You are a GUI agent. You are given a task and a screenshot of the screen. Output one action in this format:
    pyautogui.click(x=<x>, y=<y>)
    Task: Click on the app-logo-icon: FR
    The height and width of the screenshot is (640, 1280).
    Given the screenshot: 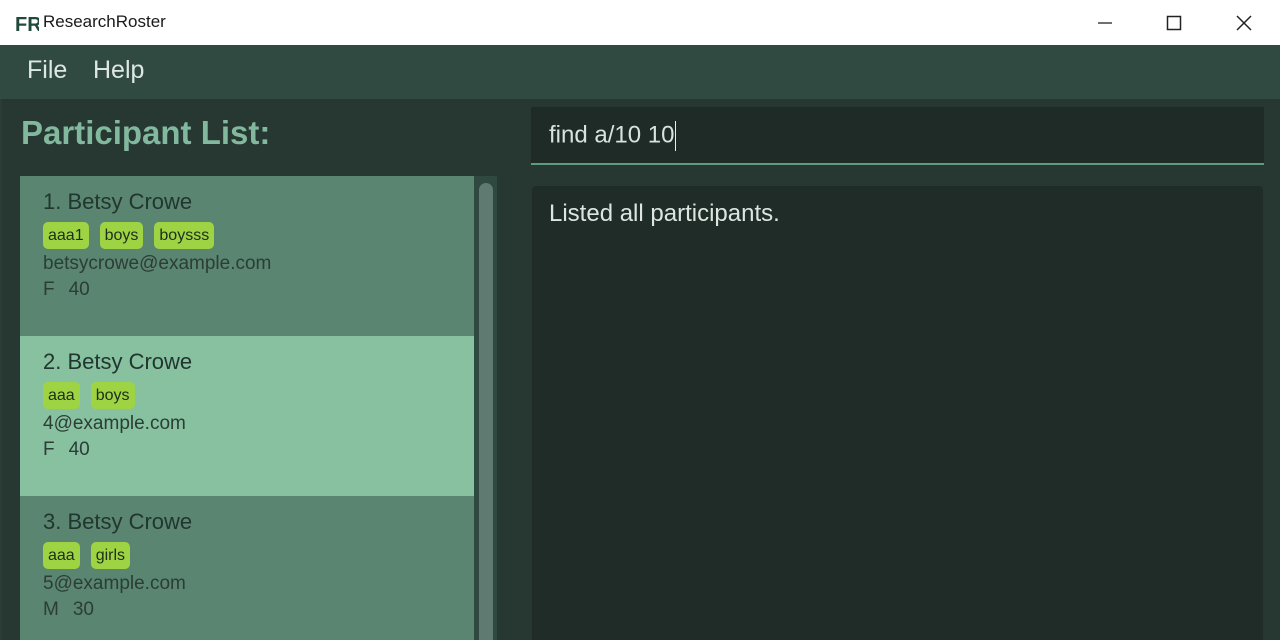 What is the action you would take?
    pyautogui.click(x=27, y=23)
    